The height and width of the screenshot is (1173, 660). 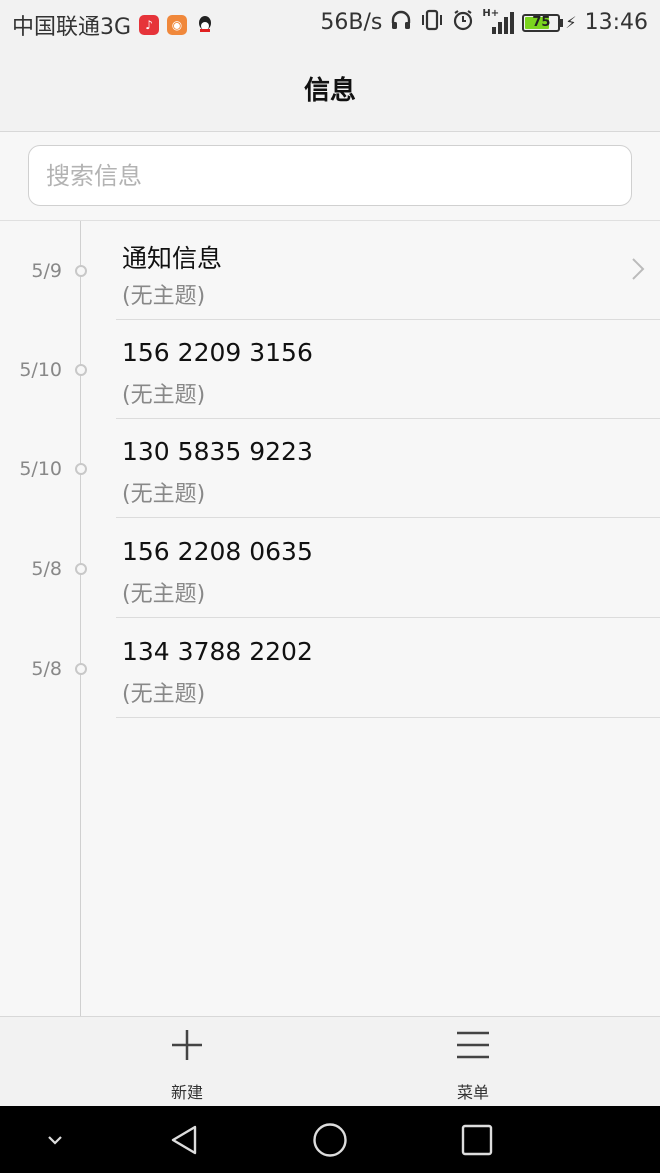 I want to click on conversation-name: 156 2208 0635, so click(x=217, y=551).